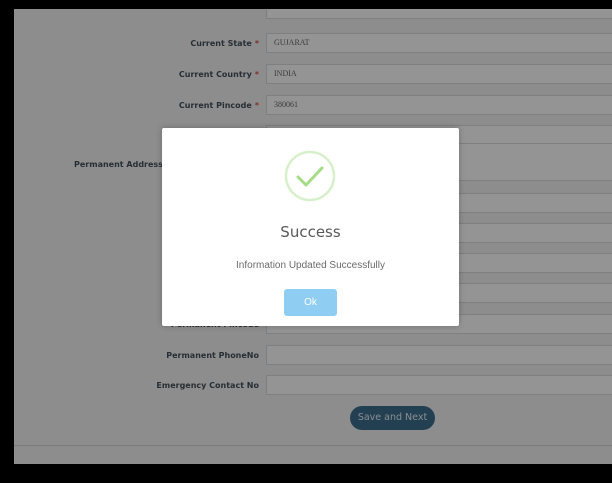  I want to click on check-circle-icon, so click(310, 176).